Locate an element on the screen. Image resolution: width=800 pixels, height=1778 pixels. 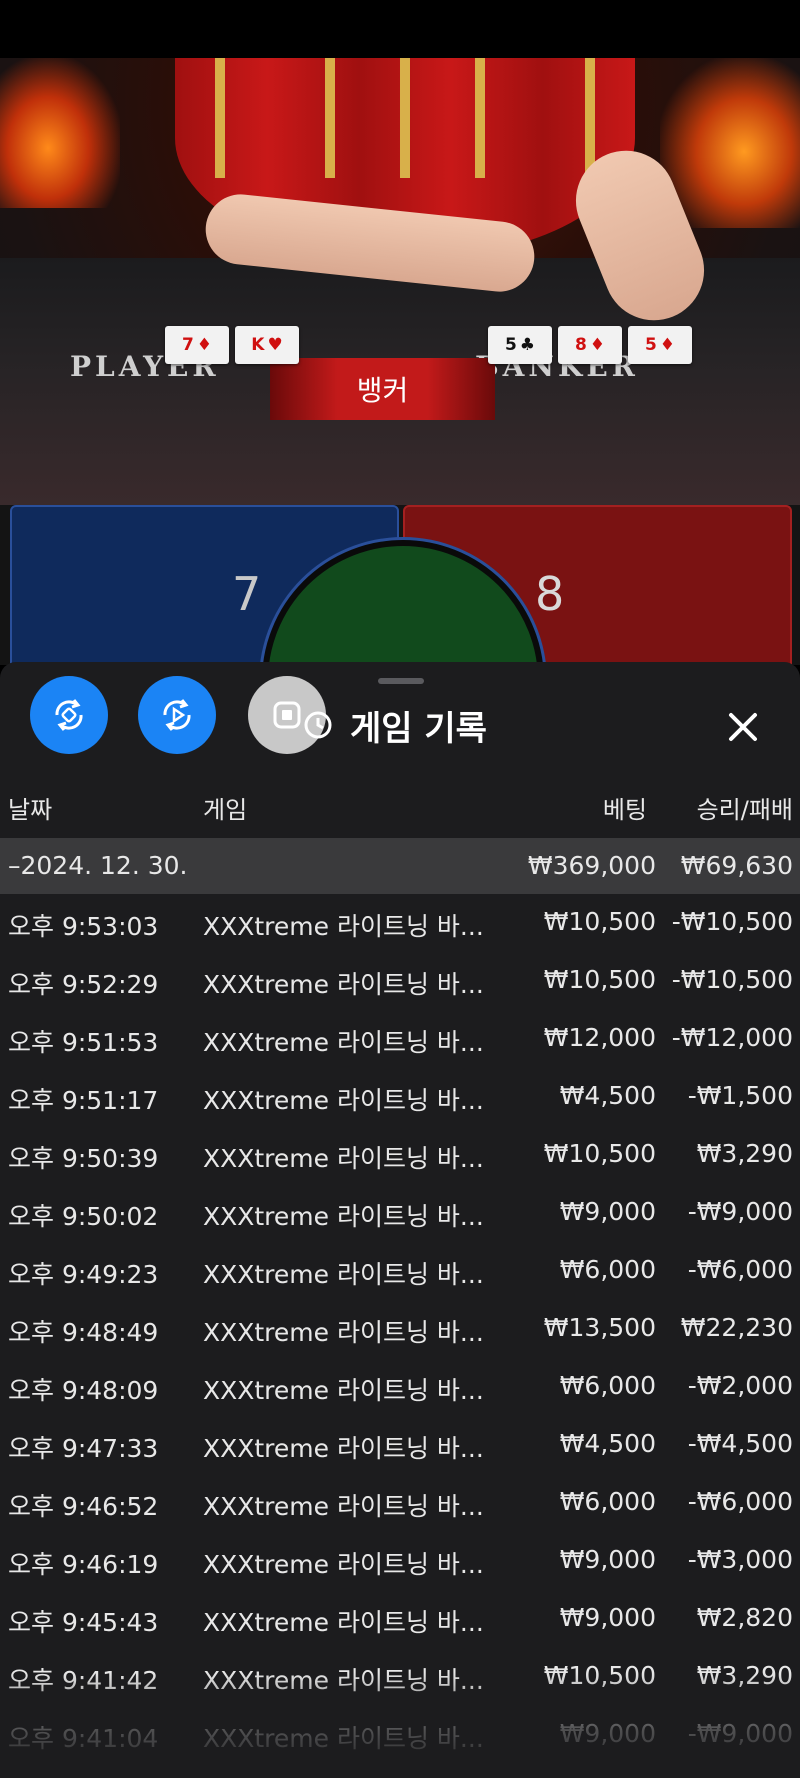
playing-card: 5 ♦ is located at coordinates (660, 345).